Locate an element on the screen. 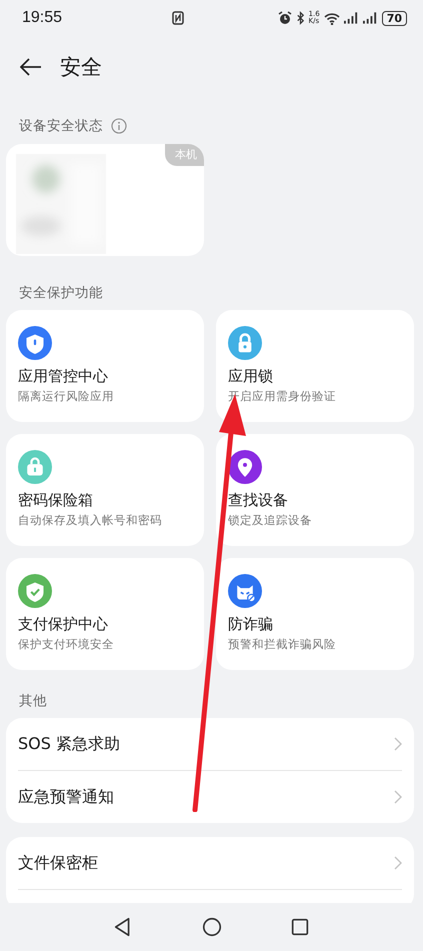  feature-description: 锁定及追踪设备 is located at coordinates (270, 520).